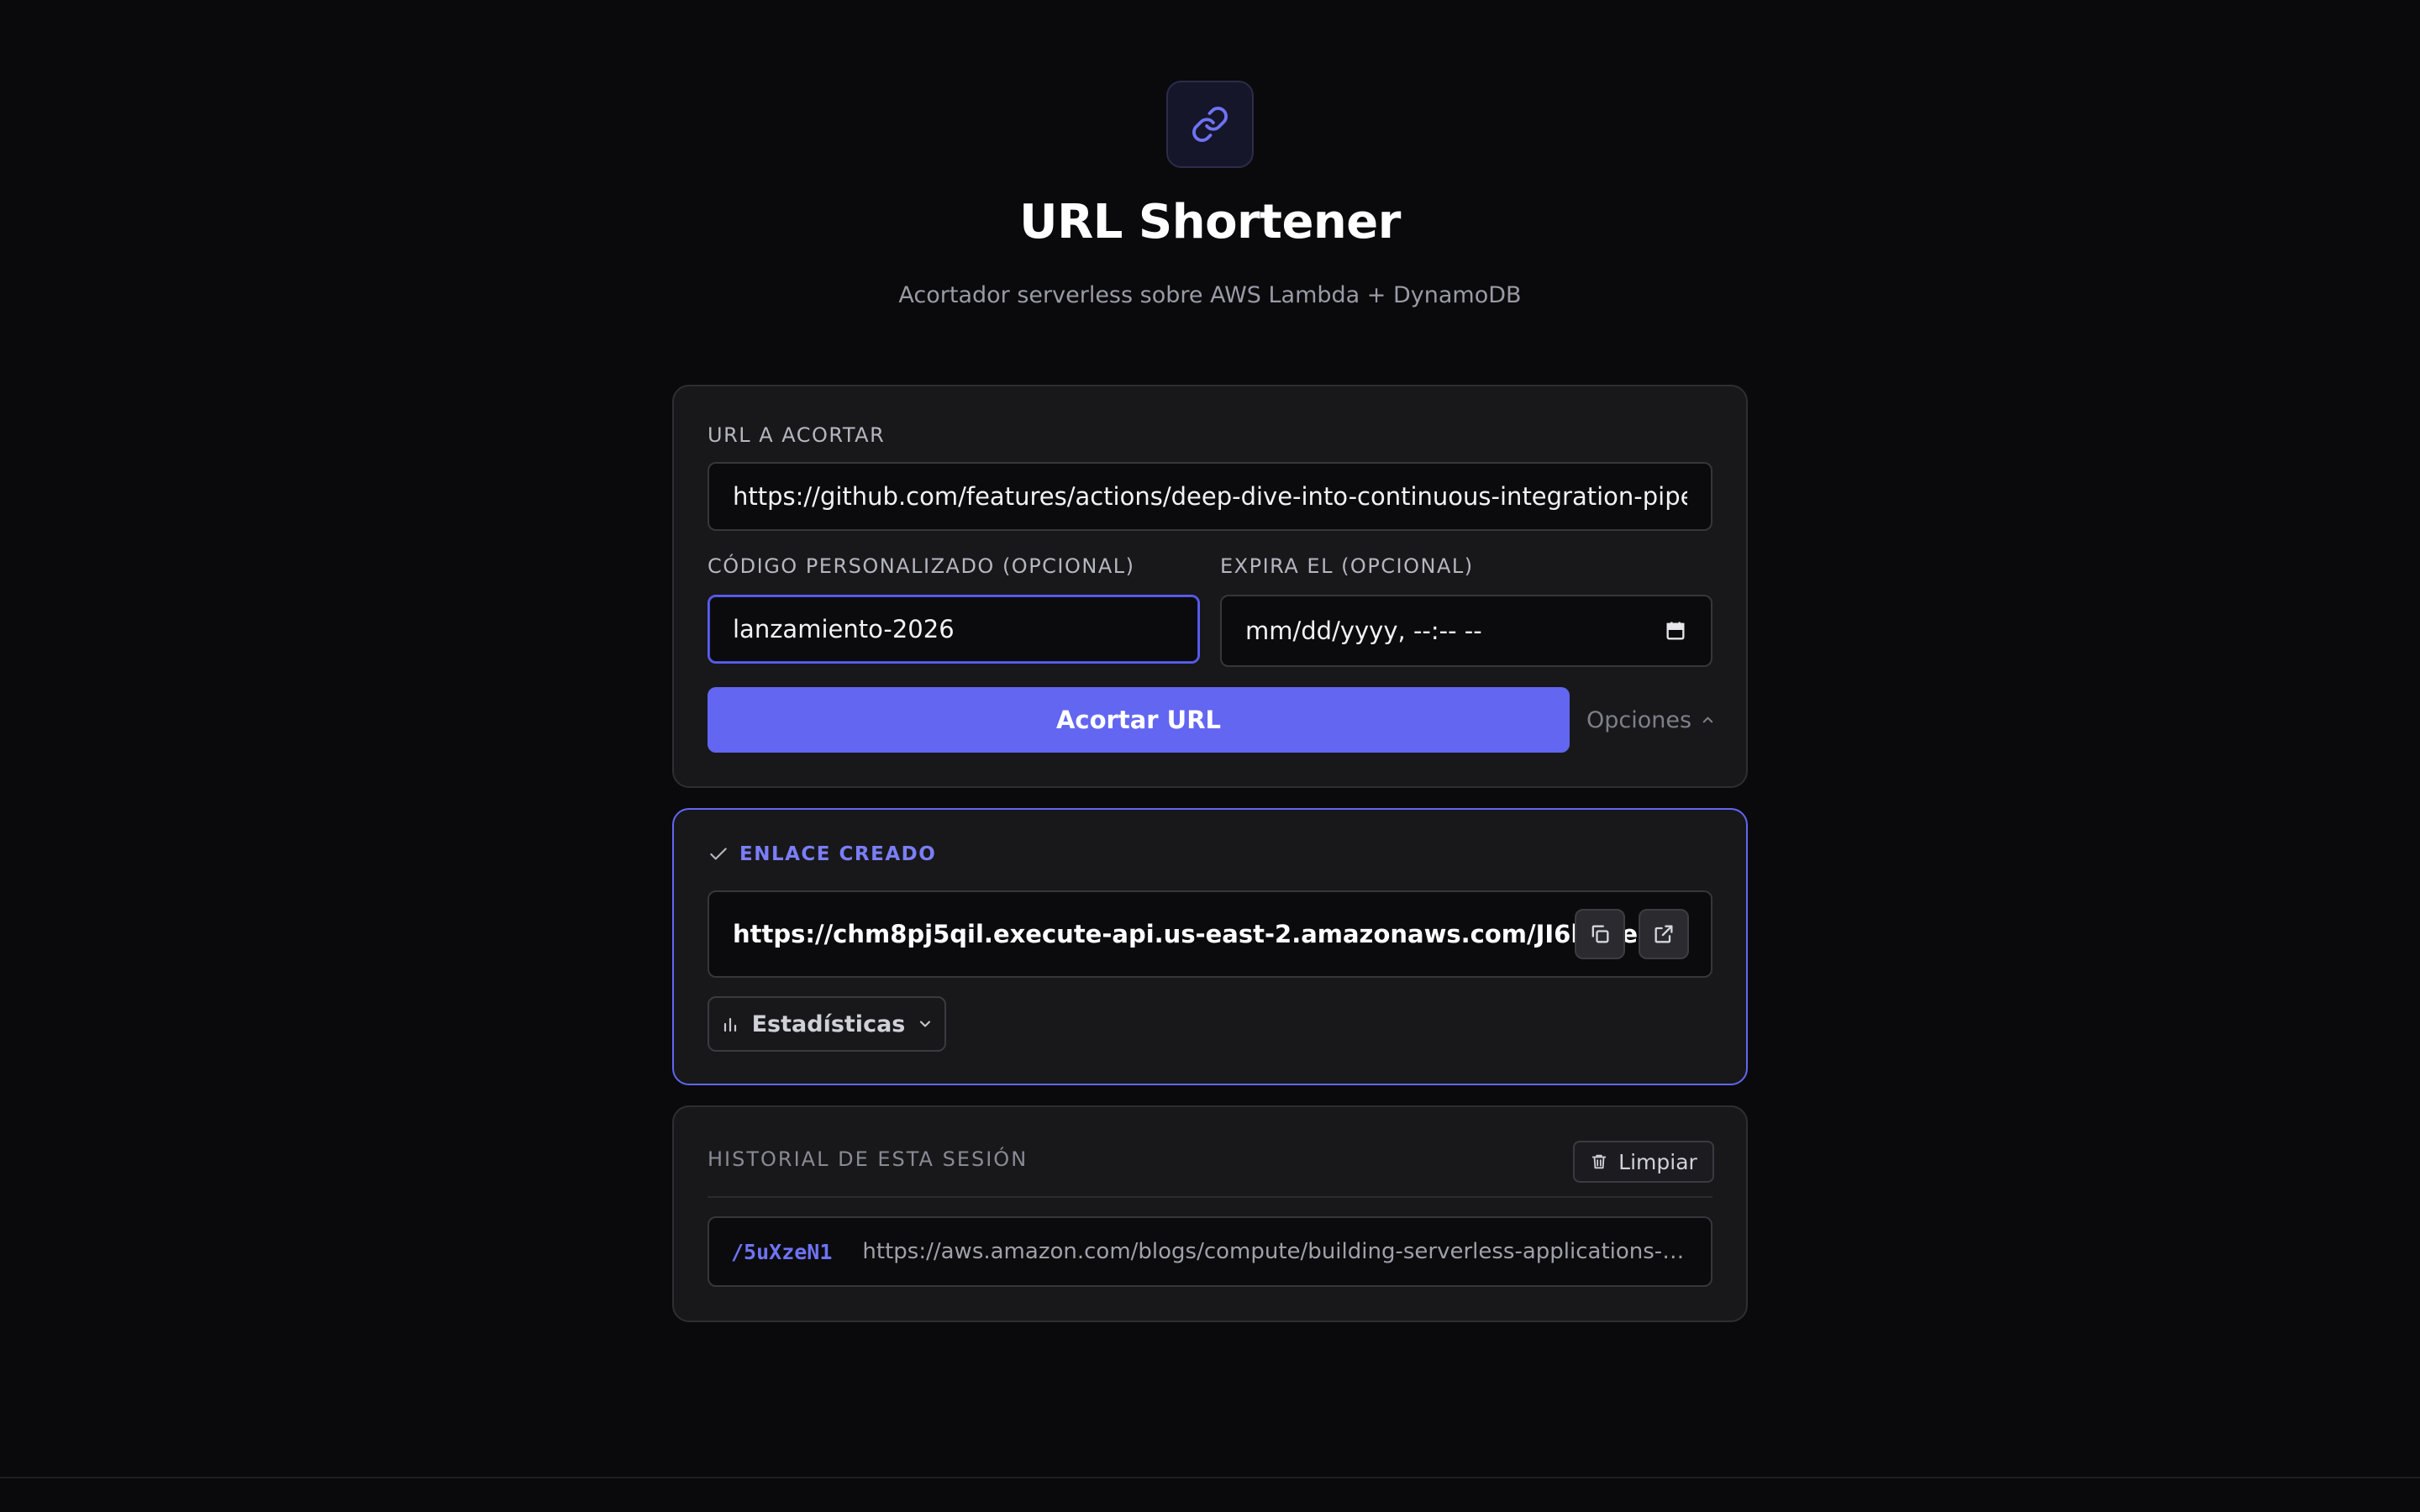 This screenshot has width=2420, height=1512. What do you see at coordinates (1139, 720) in the screenshot?
I see `shorten-button: Acortar URL` at bounding box center [1139, 720].